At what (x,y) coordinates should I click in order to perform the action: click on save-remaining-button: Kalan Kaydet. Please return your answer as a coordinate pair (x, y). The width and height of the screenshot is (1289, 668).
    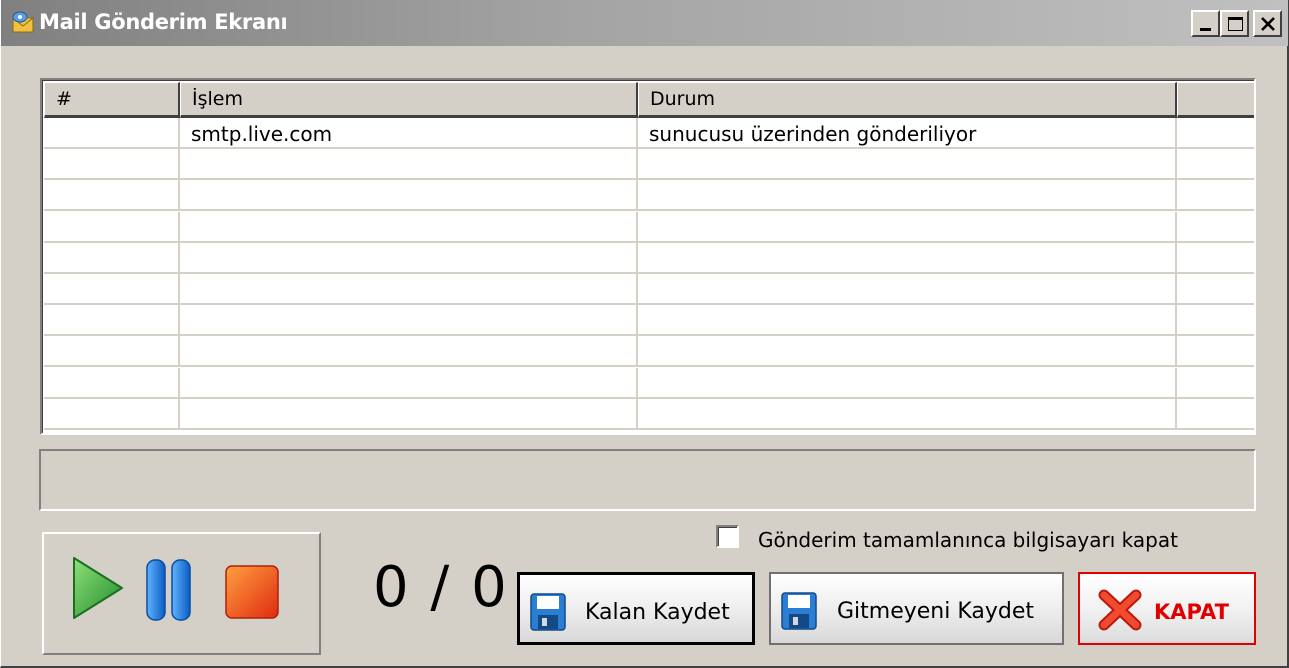
    Looking at the image, I should click on (636, 608).